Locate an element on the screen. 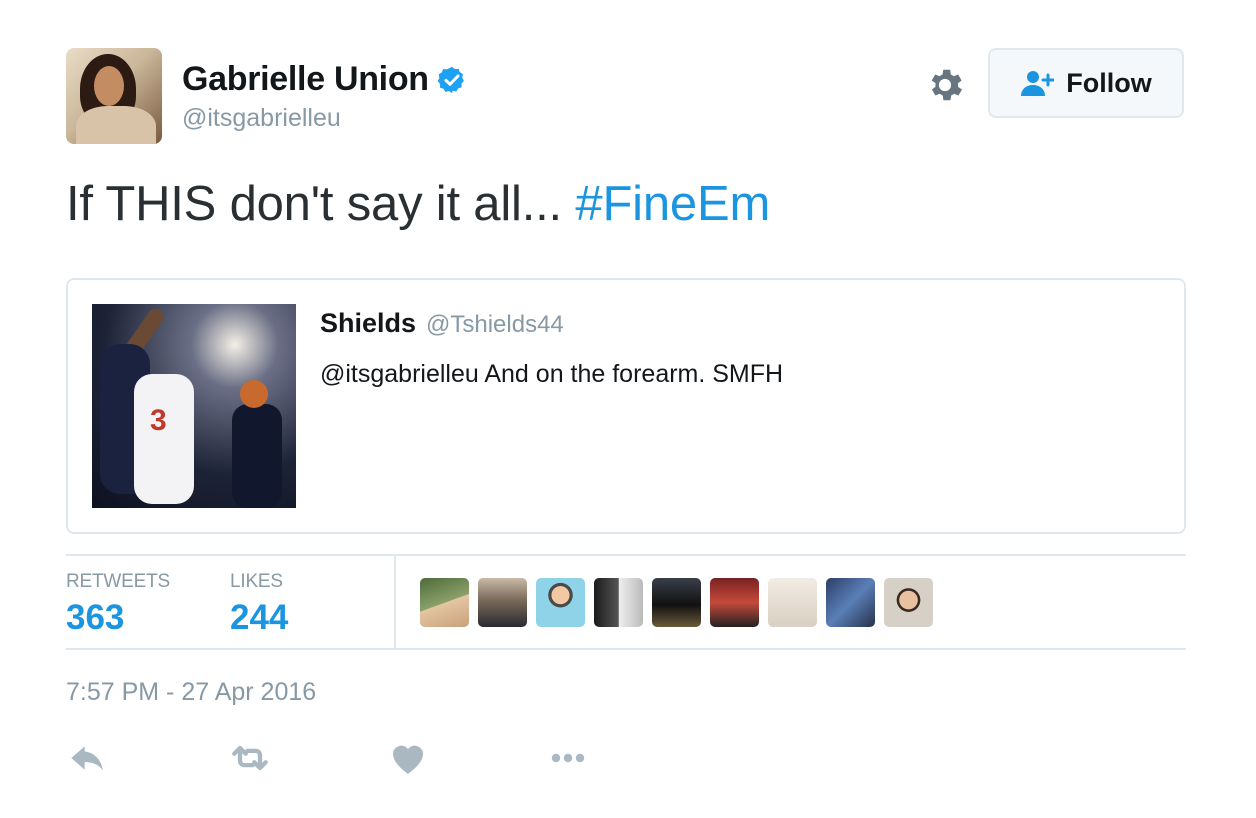 The width and height of the screenshot is (1256, 818). follow-label: Follow is located at coordinates (1109, 82).